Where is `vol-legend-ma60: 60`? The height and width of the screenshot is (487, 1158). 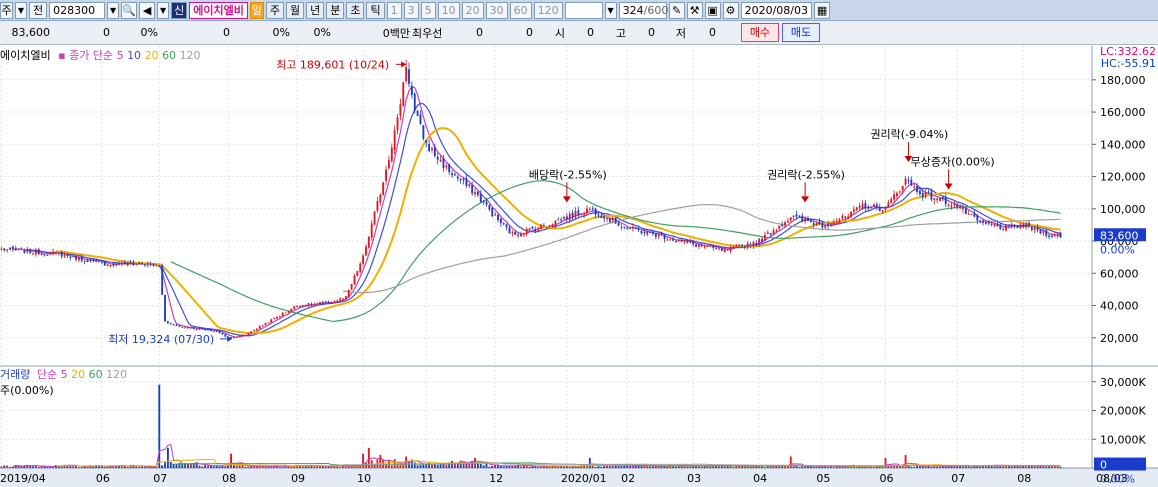 vol-legend-ma60: 60 is located at coordinates (95, 374).